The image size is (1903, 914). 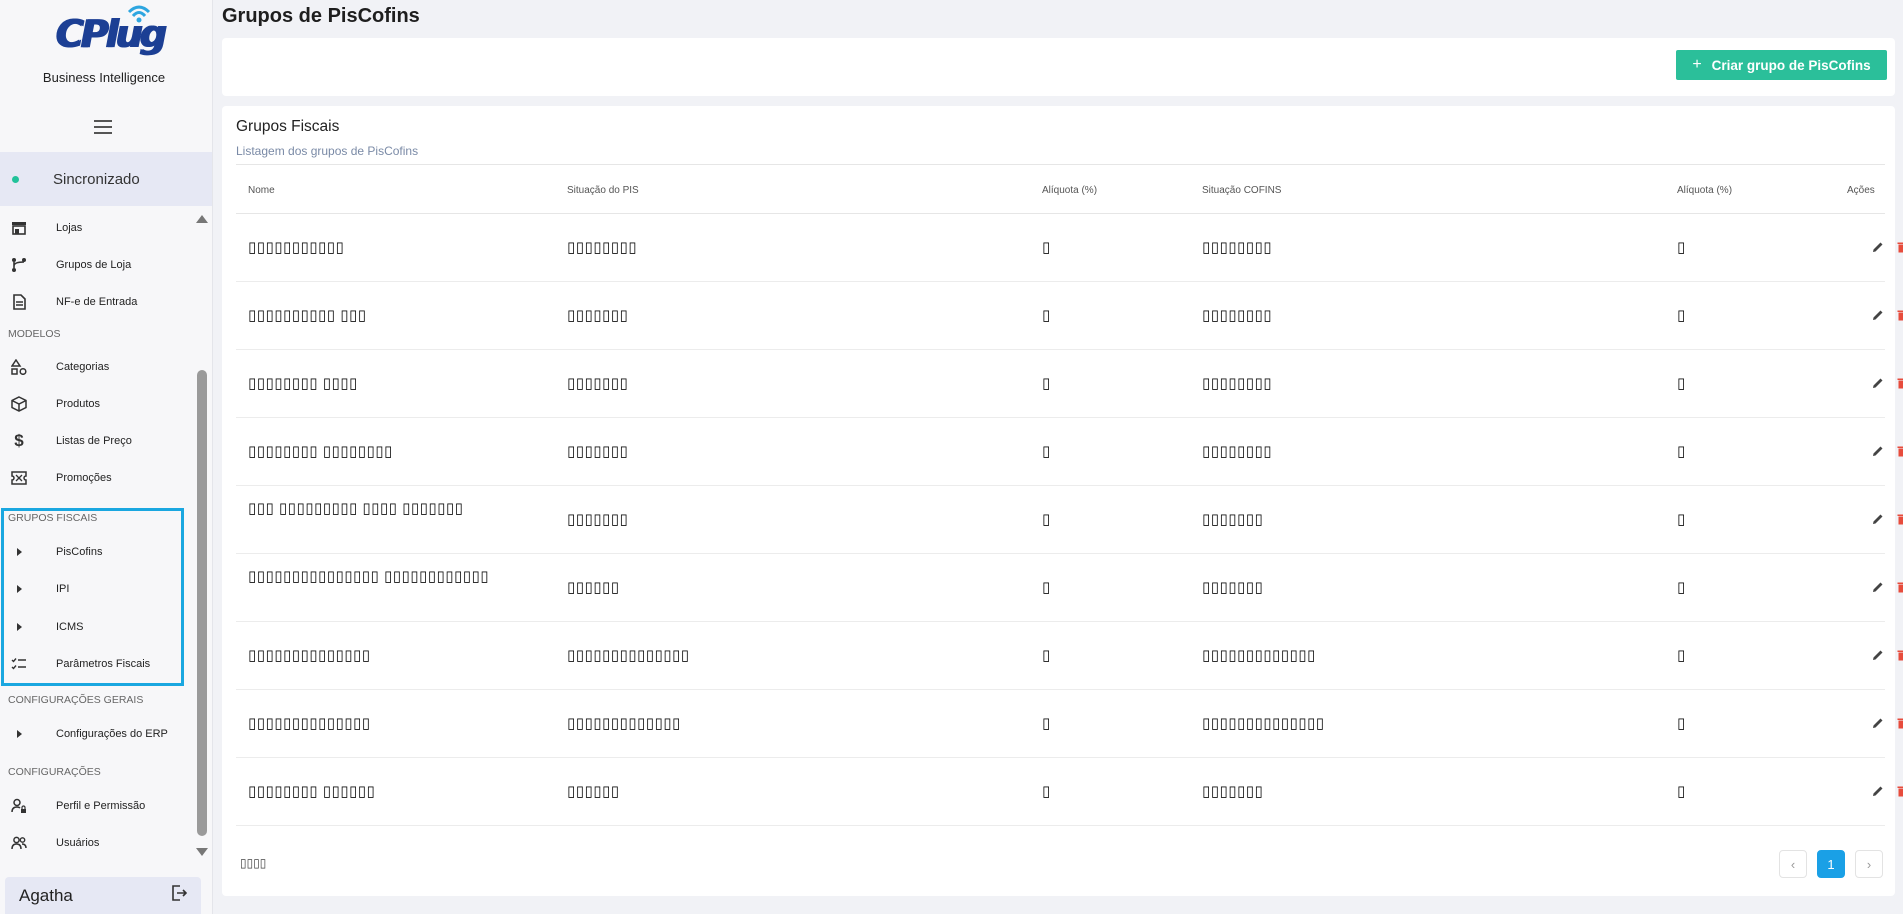 What do you see at coordinates (100, 367) in the screenshot?
I see `sidebar-item-categorias: Categorias` at bounding box center [100, 367].